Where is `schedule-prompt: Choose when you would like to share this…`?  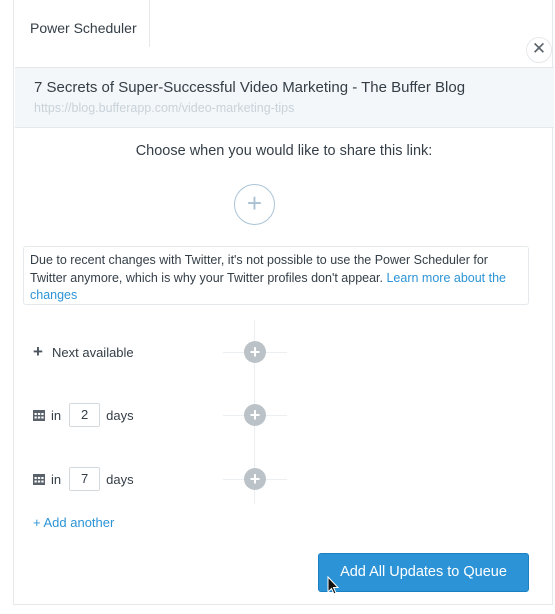 schedule-prompt: Choose when you would like to share this… is located at coordinates (284, 151).